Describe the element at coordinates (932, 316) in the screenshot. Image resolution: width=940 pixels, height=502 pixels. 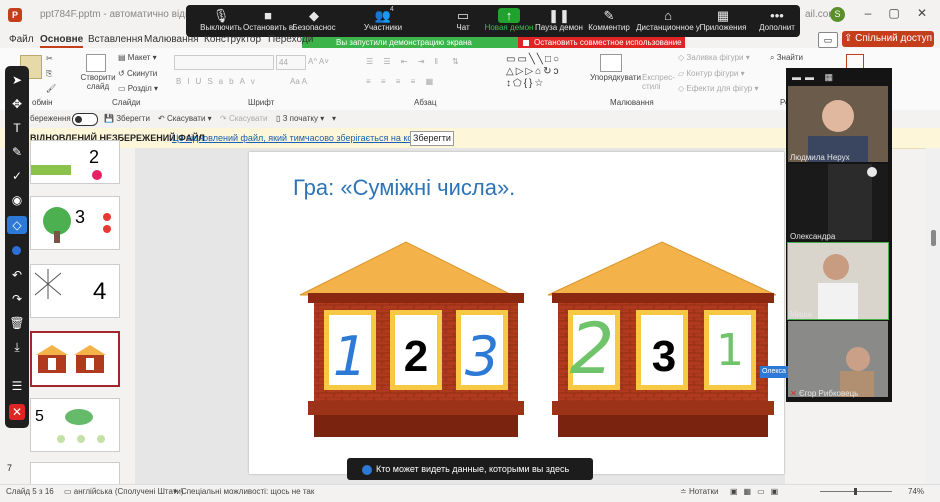
I see `vertical-scrollbar` at that location.